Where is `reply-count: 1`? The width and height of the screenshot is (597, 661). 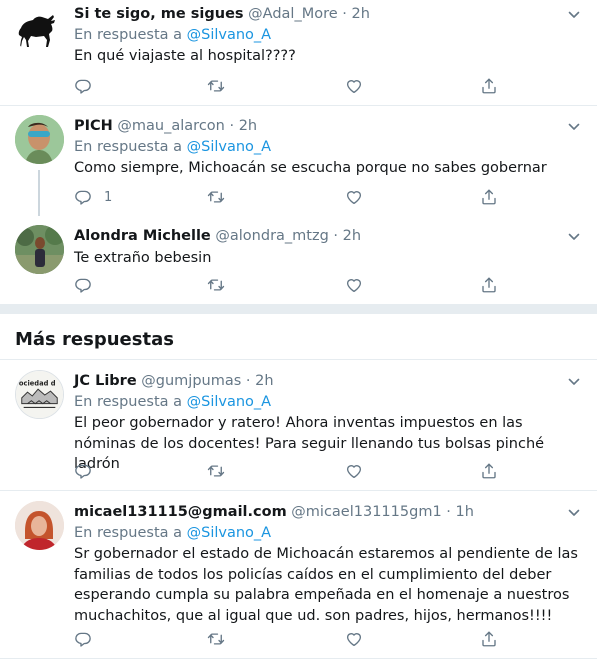
reply-count: 1 is located at coordinates (108, 197).